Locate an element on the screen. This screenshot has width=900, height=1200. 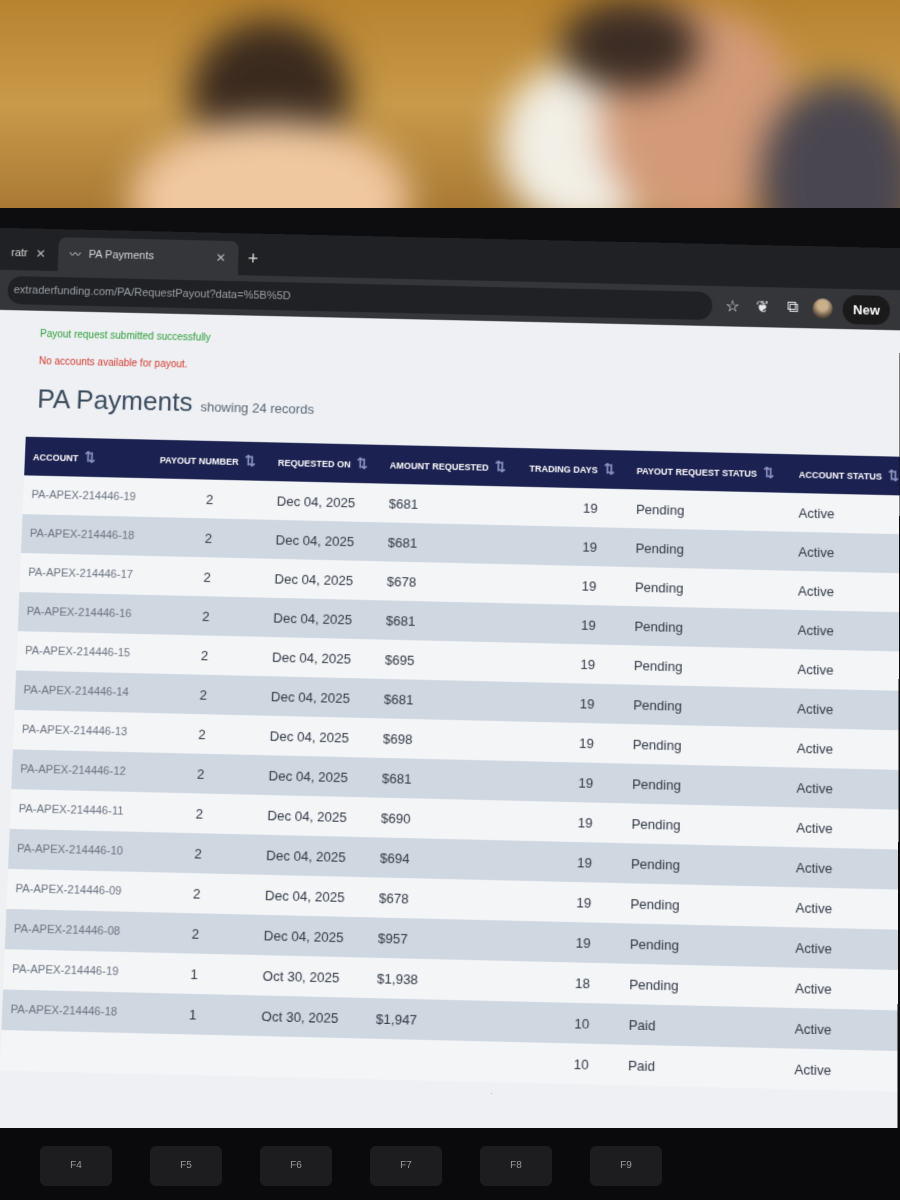
column-header-payout-number: Payout Number ⇅ is located at coordinates (210, 460).